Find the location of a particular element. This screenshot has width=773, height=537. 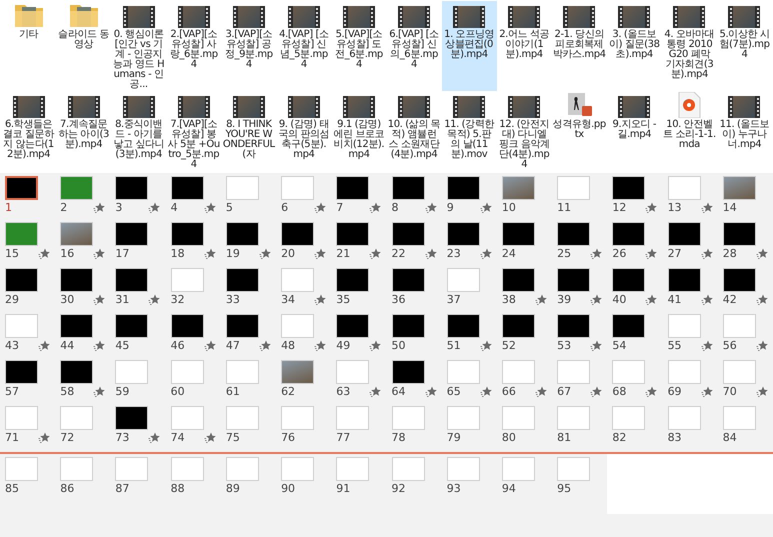

file-item: 7.계속질문하는 아이(3분).mp4 is located at coordinates (84, 131).